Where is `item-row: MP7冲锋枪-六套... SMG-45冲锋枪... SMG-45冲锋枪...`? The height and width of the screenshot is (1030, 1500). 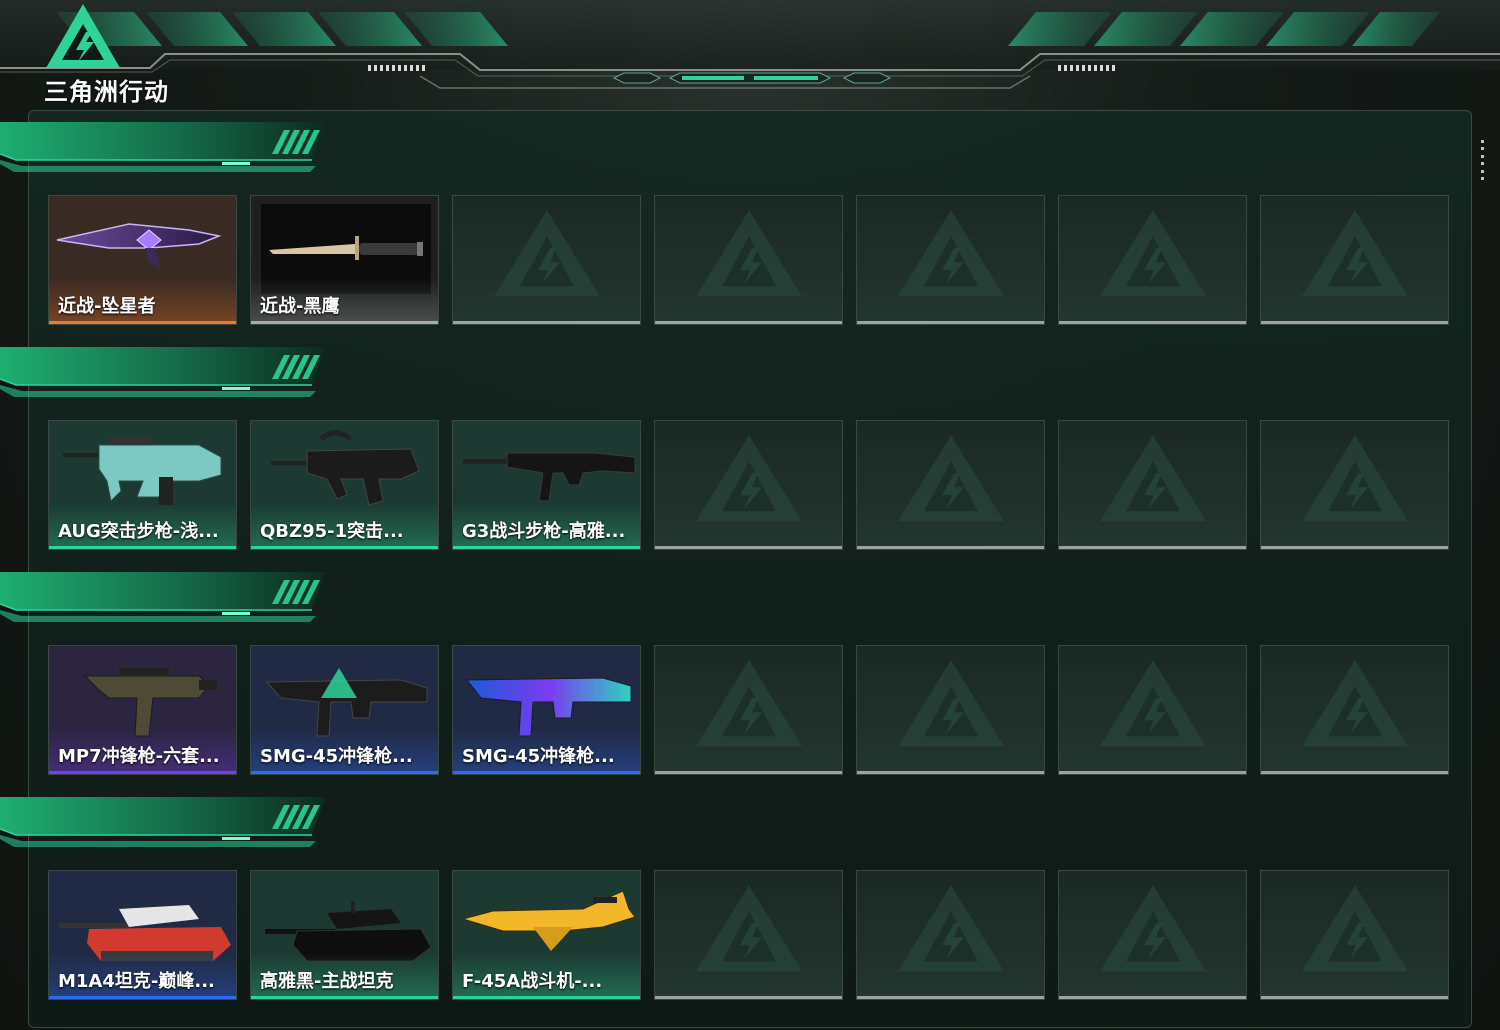 item-row: MP7冲锋枪-六套... SMG-45冲锋枪... SMG-45冲锋枪... is located at coordinates (749, 710).